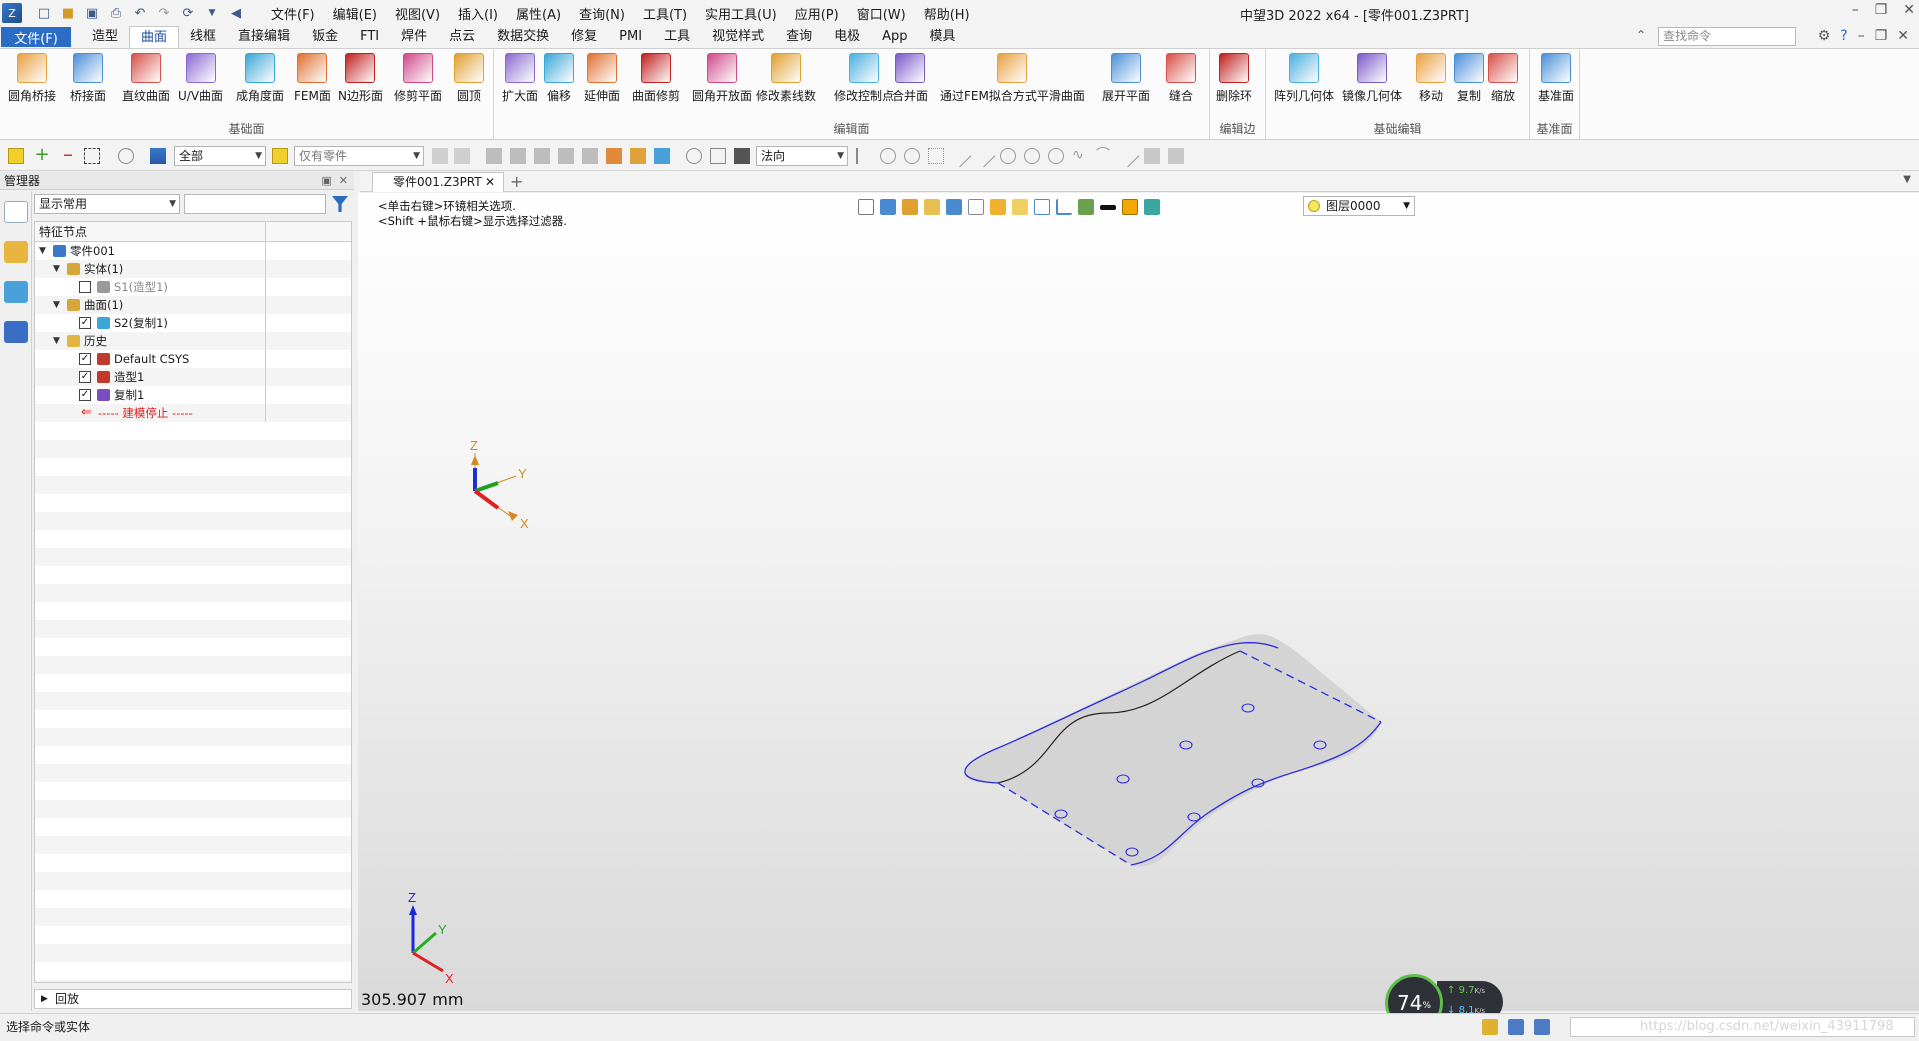 The width and height of the screenshot is (1919, 1041). What do you see at coordinates (312, 78) in the screenshot?
I see `ribbon-button-0-5: FEM面` at bounding box center [312, 78].